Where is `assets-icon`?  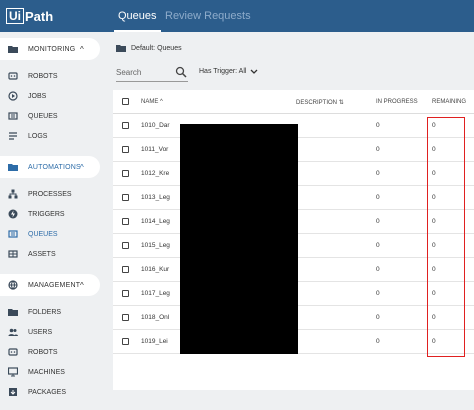
assets-icon is located at coordinates (13, 254).